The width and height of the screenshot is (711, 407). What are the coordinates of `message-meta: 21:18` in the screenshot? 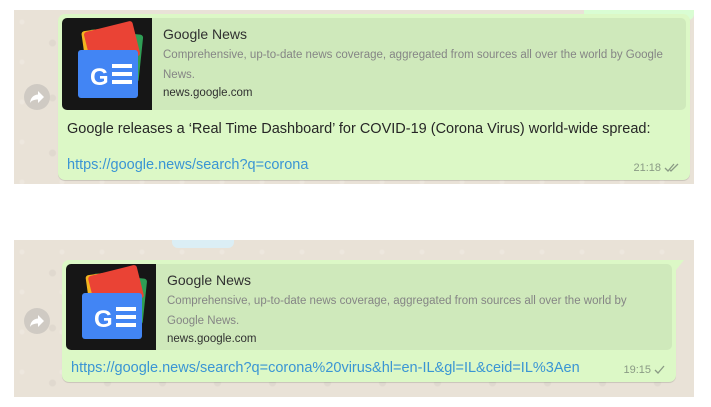 It's located at (656, 168).